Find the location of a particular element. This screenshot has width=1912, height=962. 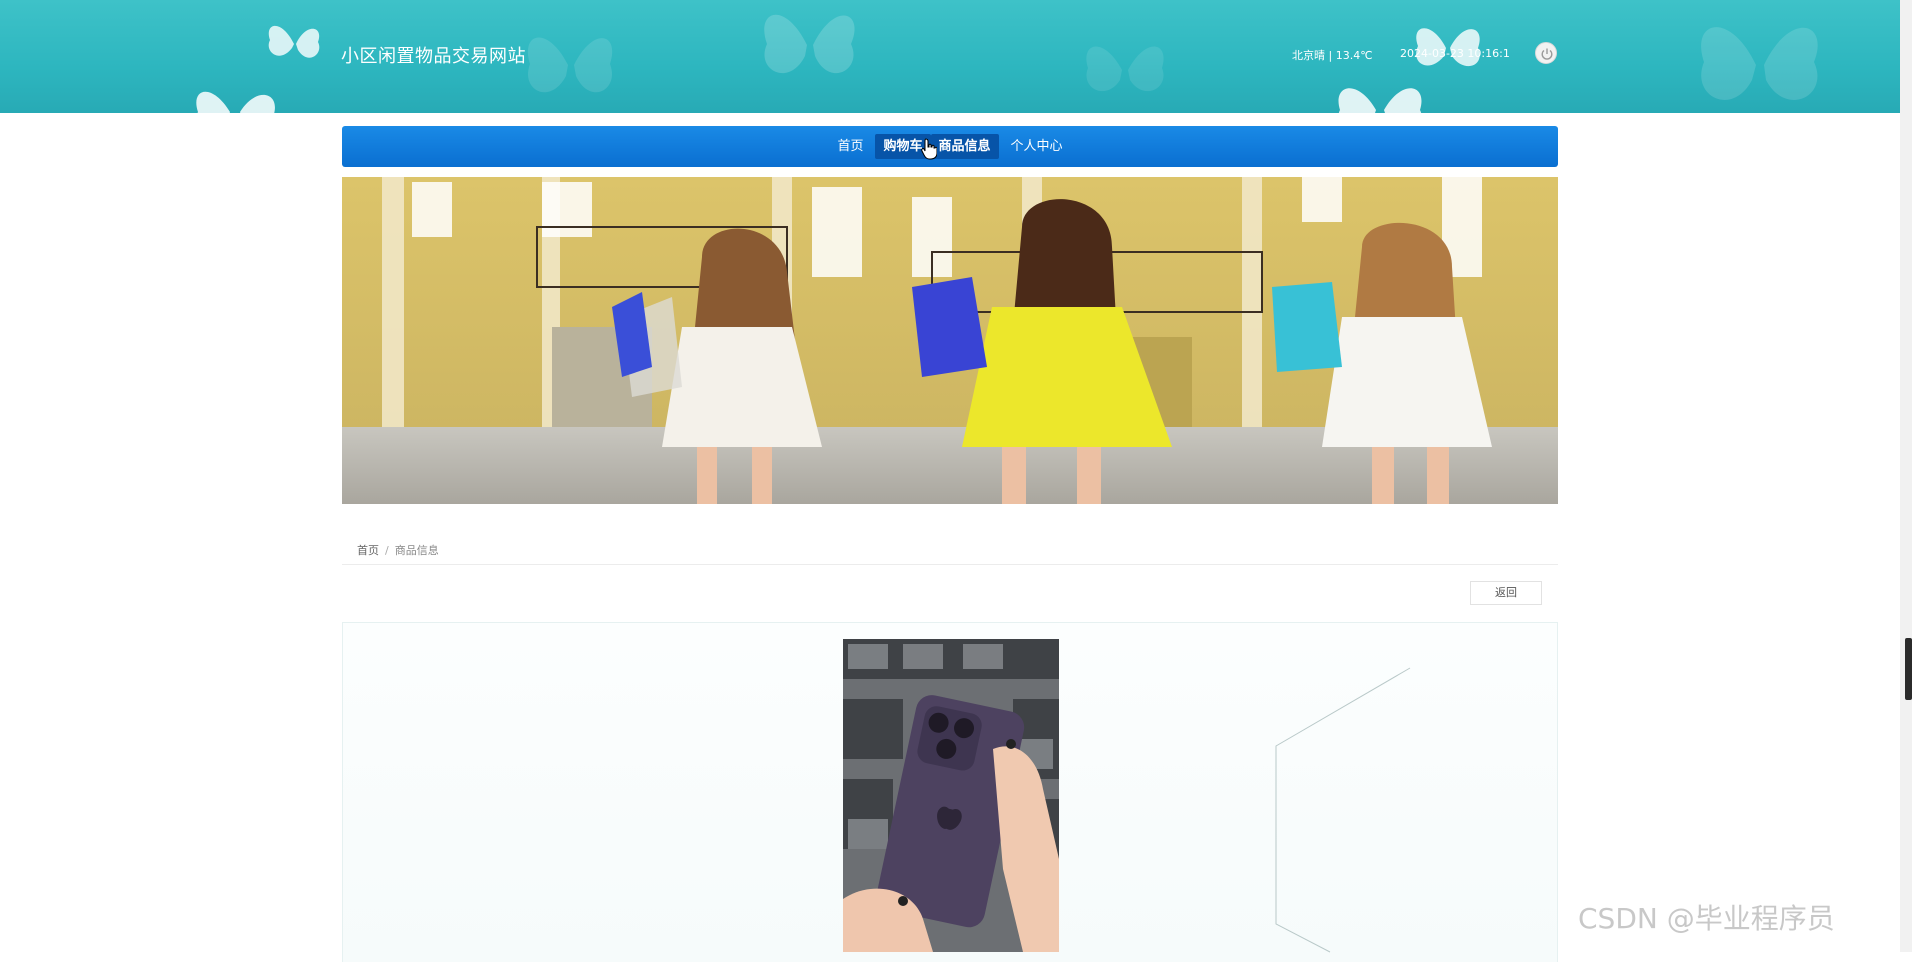

breadcrumb-current: 商品信息 is located at coordinates (416, 550).